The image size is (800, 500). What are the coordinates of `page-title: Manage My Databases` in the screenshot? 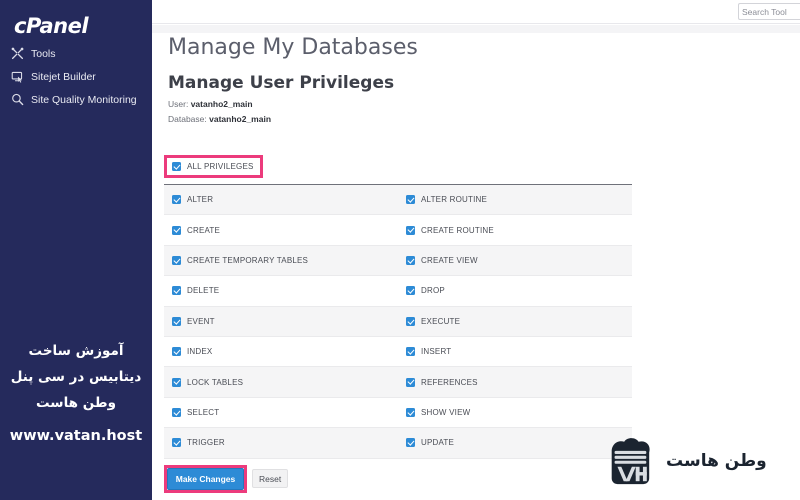 It's located at (293, 47).